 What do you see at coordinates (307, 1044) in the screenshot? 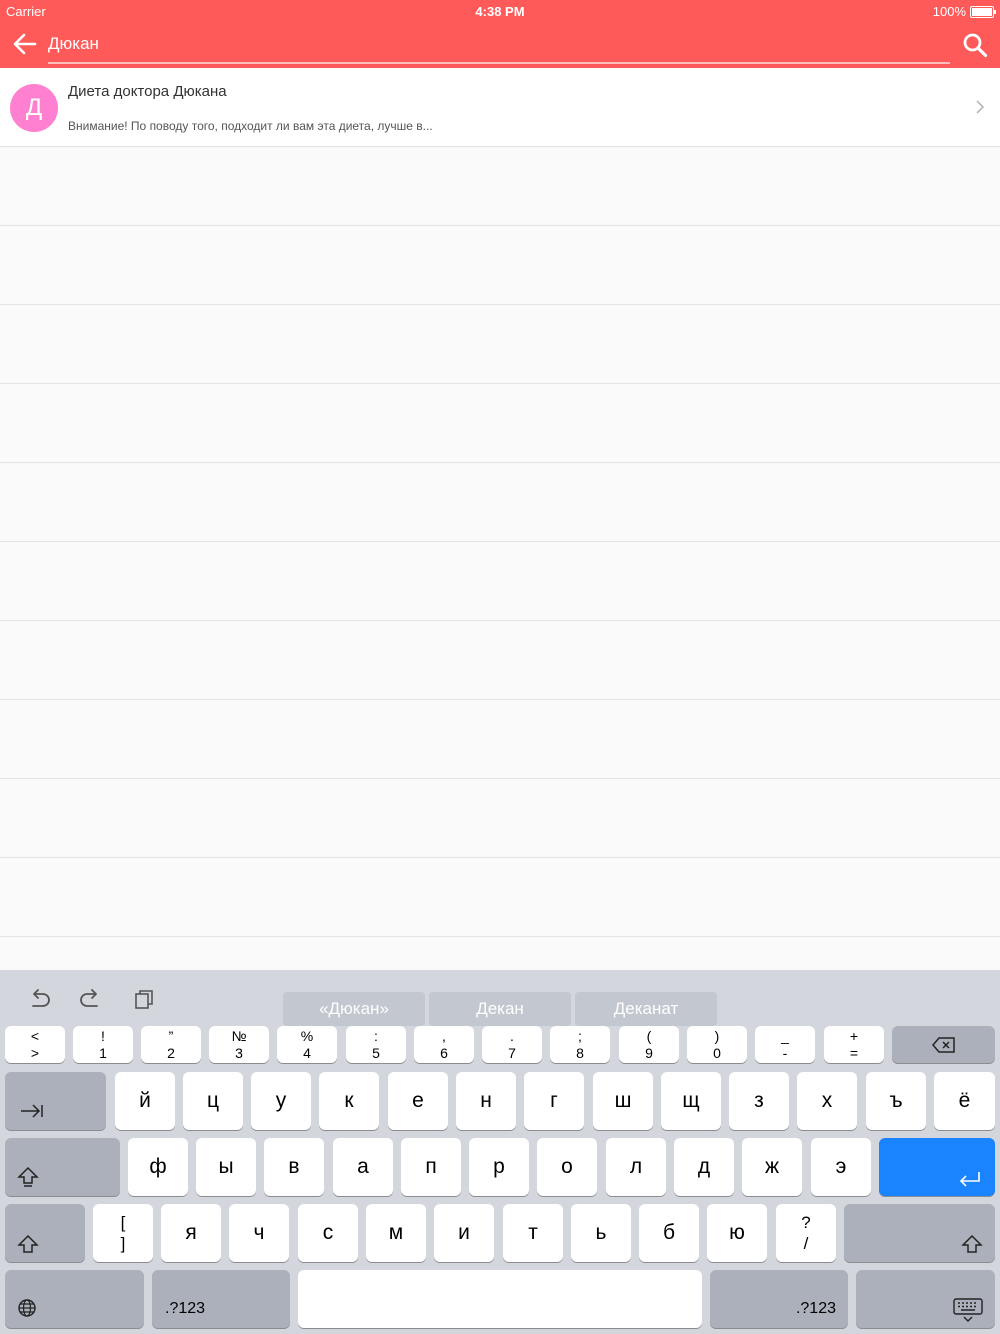
I see `key-4: % 4` at bounding box center [307, 1044].